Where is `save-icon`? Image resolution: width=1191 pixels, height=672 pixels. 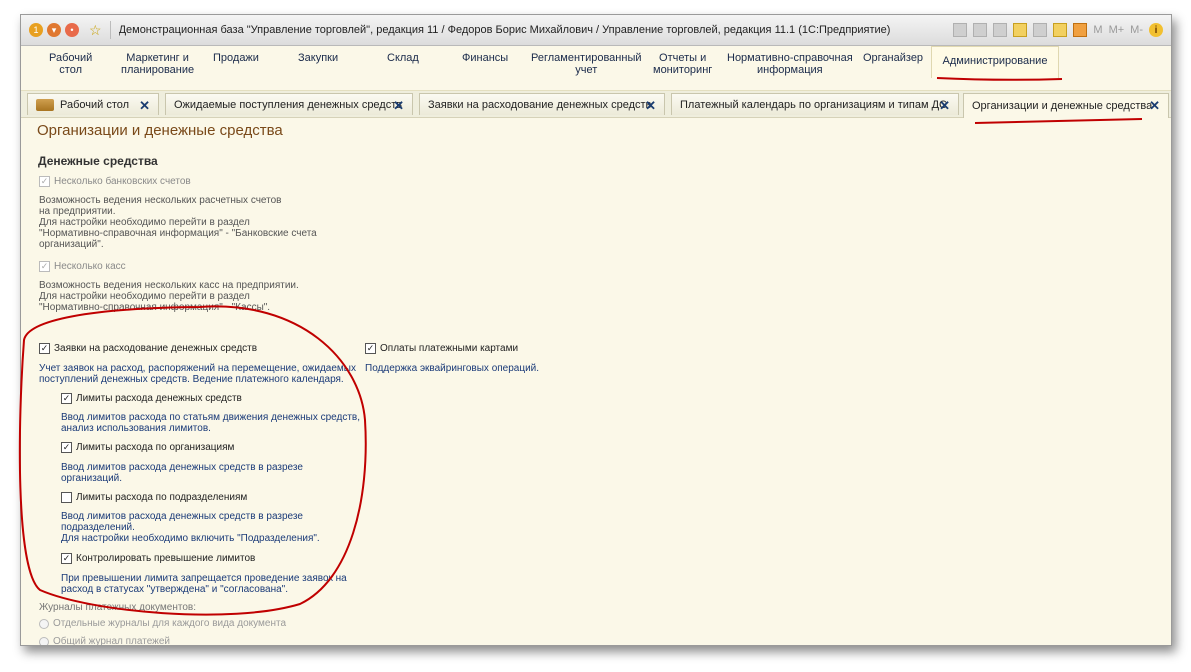 save-icon is located at coordinates (960, 30).